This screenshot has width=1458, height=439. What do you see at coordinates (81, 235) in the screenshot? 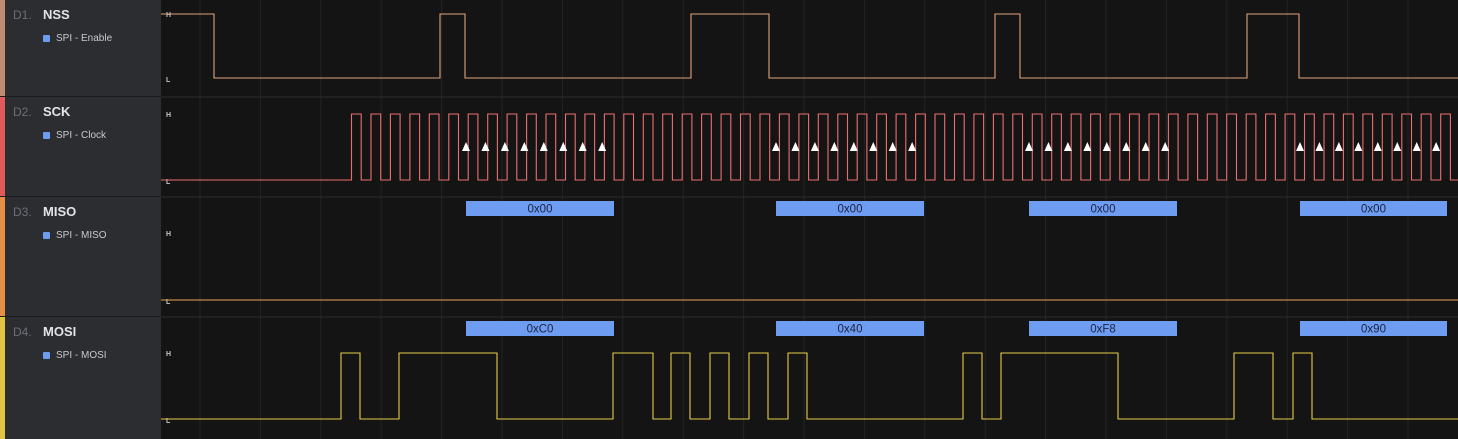
I see `analyzer-label: SPI - MISO` at bounding box center [81, 235].